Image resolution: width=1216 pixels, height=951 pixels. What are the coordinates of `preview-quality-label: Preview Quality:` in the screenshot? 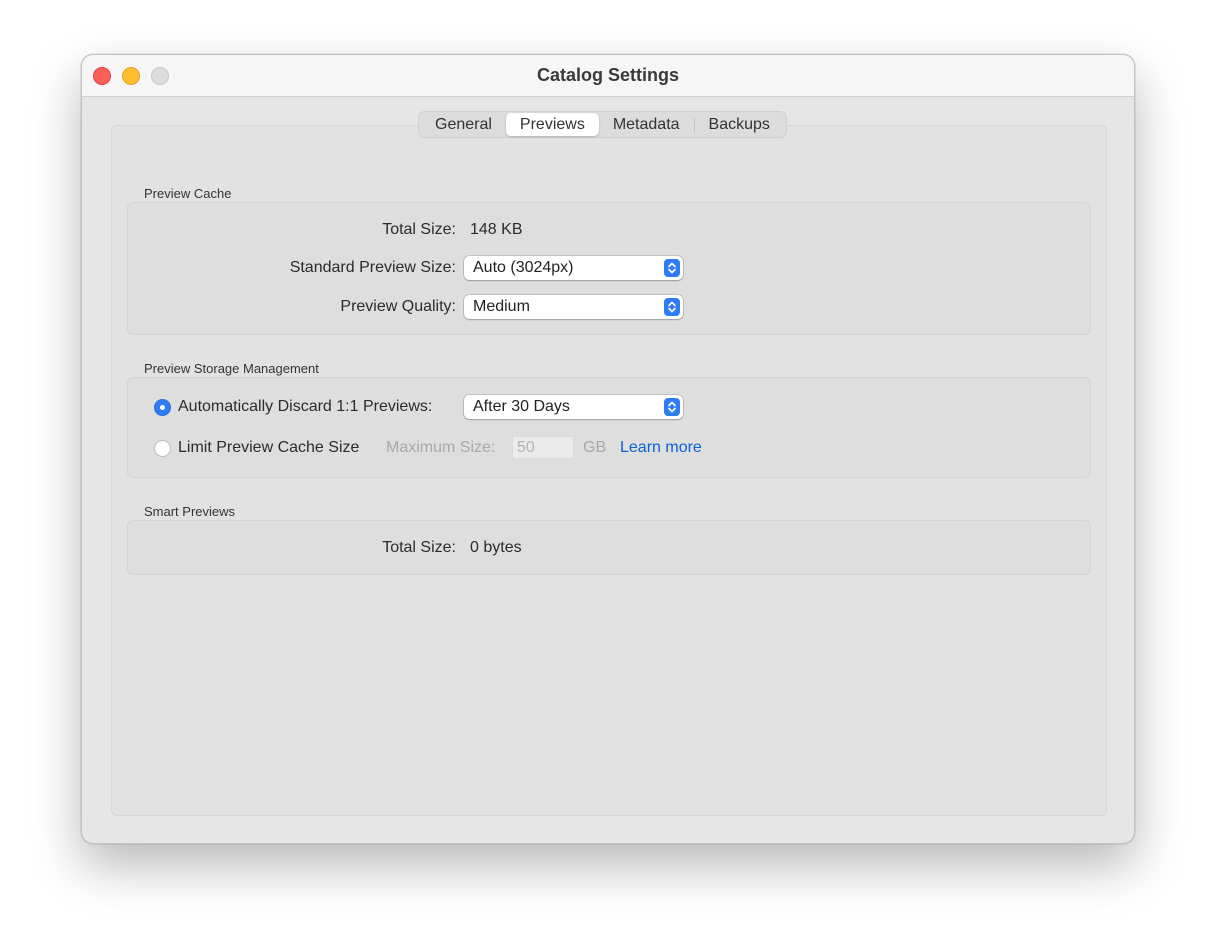 It's located at (398, 306).